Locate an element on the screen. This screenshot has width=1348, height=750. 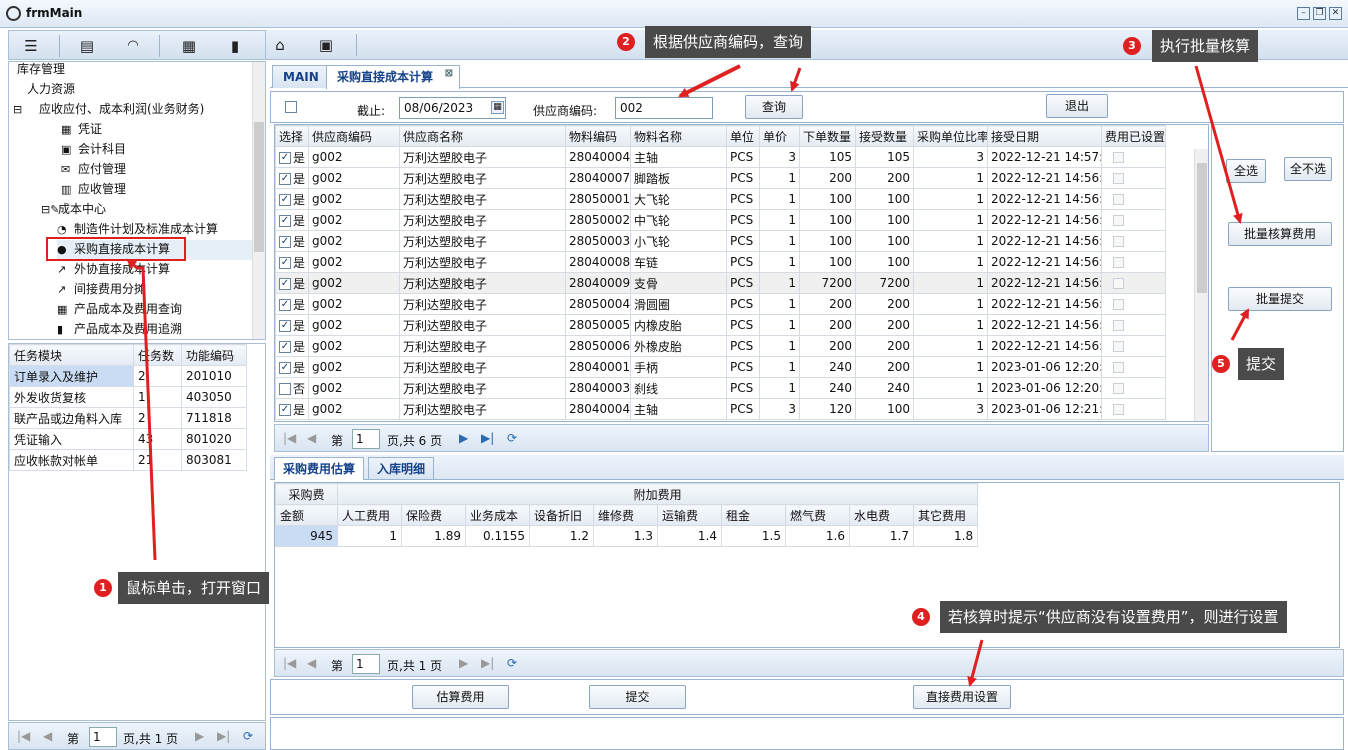
select-none-button: 全不选 is located at coordinates (1308, 169).